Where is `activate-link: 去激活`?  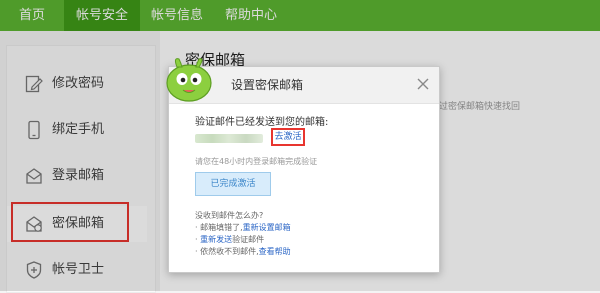
activate-link: 去激活 is located at coordinates (288, 137).